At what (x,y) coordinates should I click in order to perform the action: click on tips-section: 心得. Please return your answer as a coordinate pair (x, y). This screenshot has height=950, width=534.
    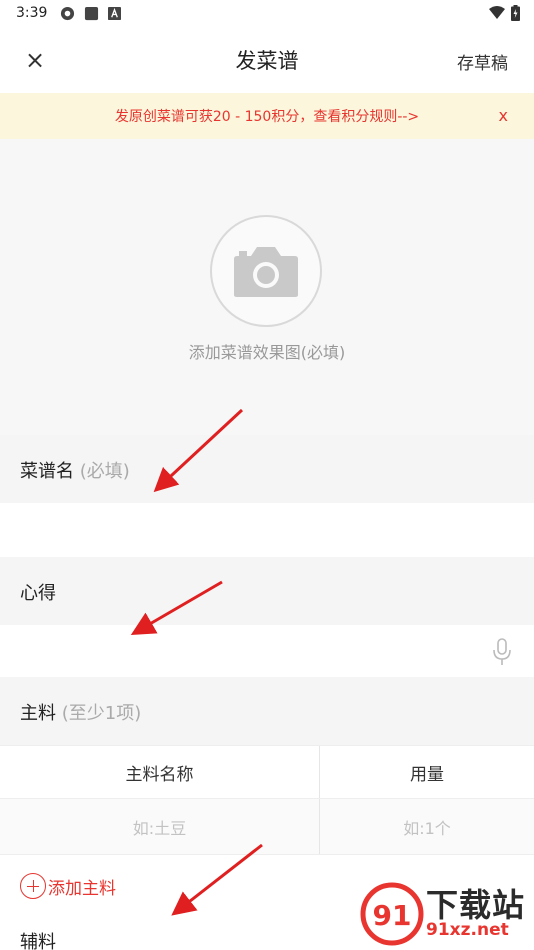
    Looking at the image, I should click on (267, 591).